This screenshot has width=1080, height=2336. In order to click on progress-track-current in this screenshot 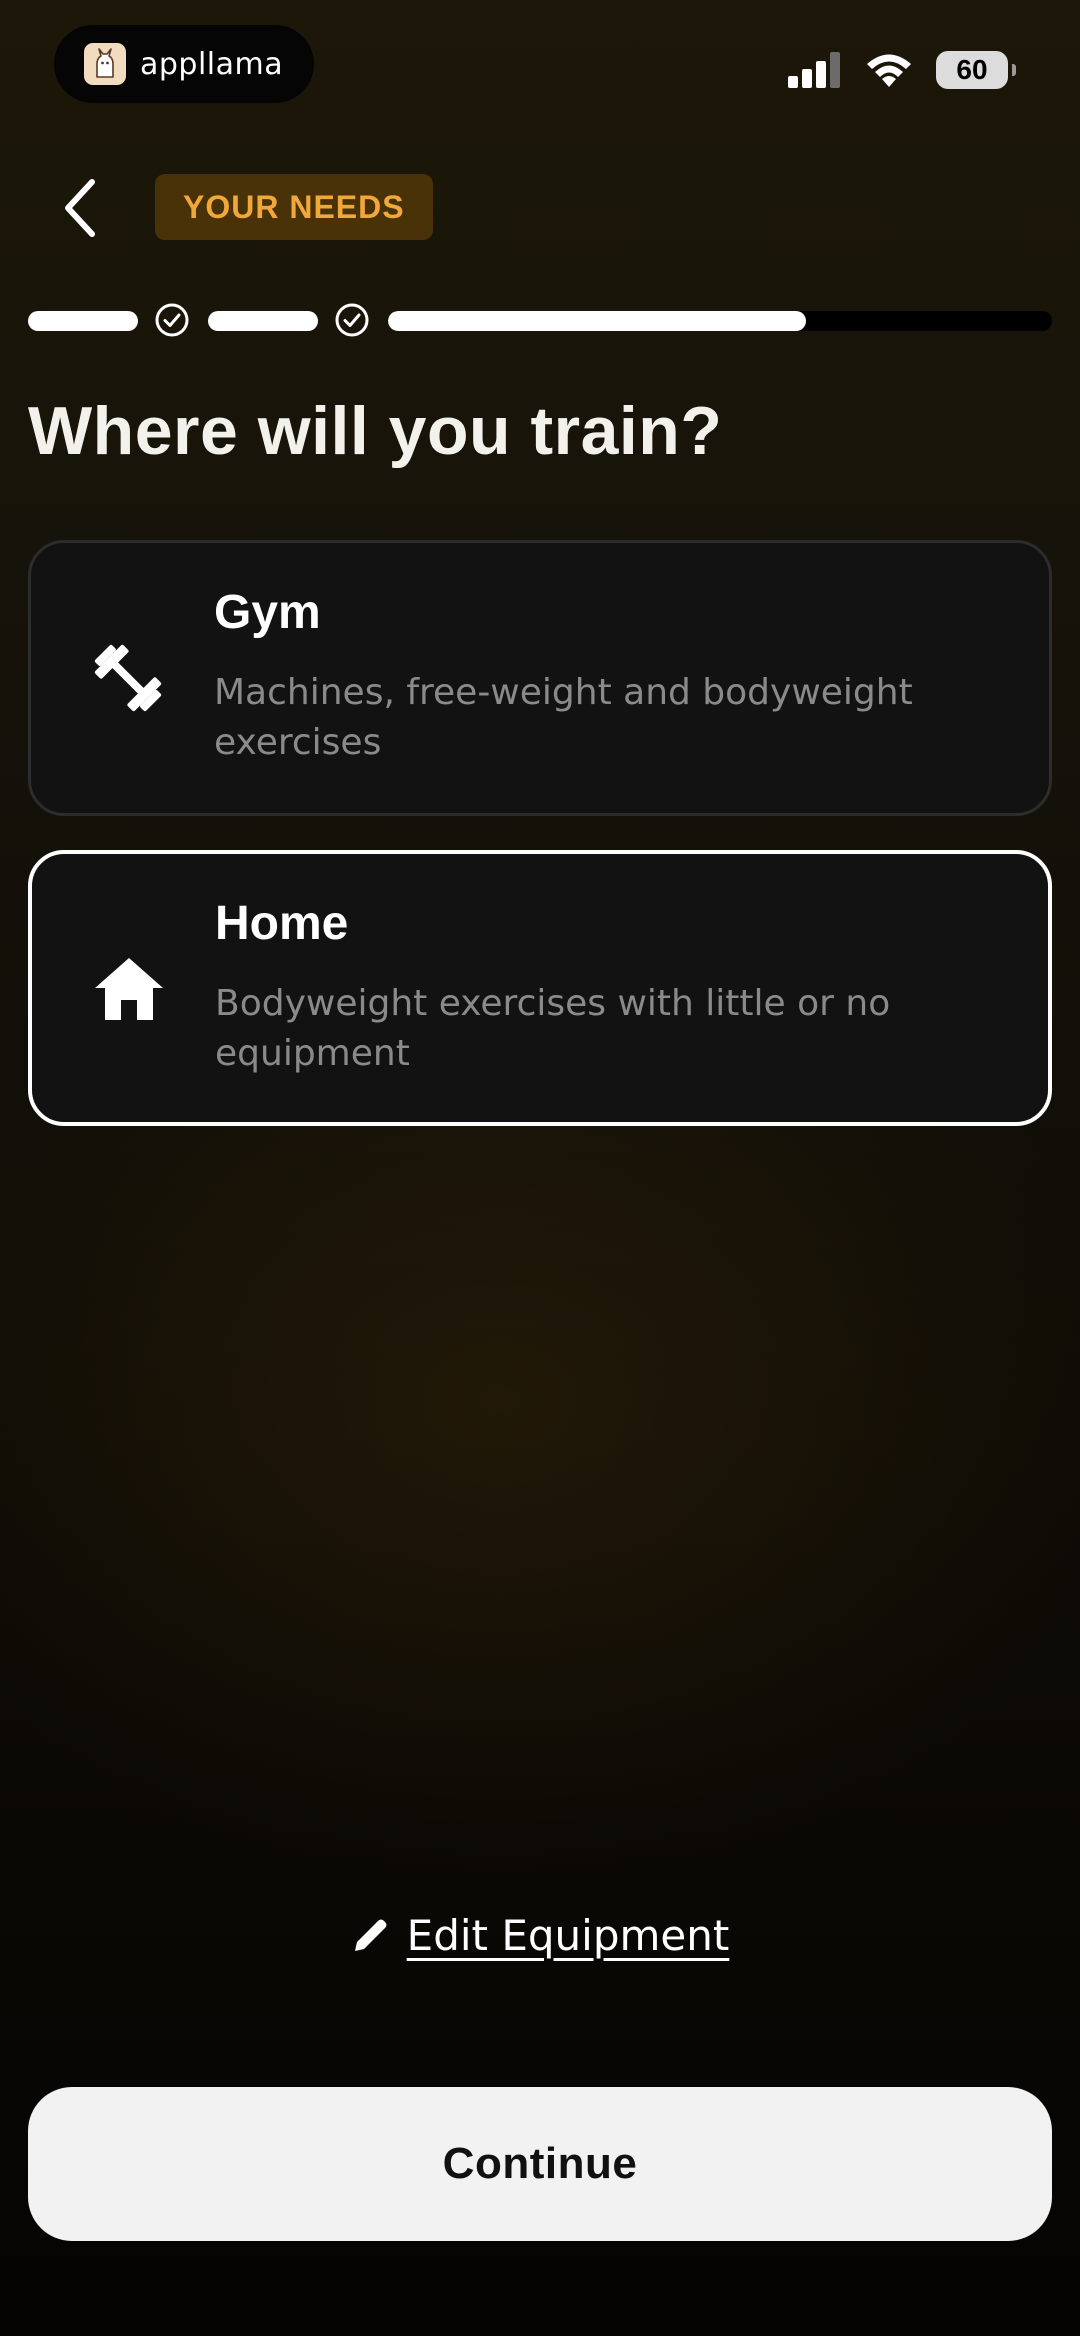, I will do `click(720, 321)`.